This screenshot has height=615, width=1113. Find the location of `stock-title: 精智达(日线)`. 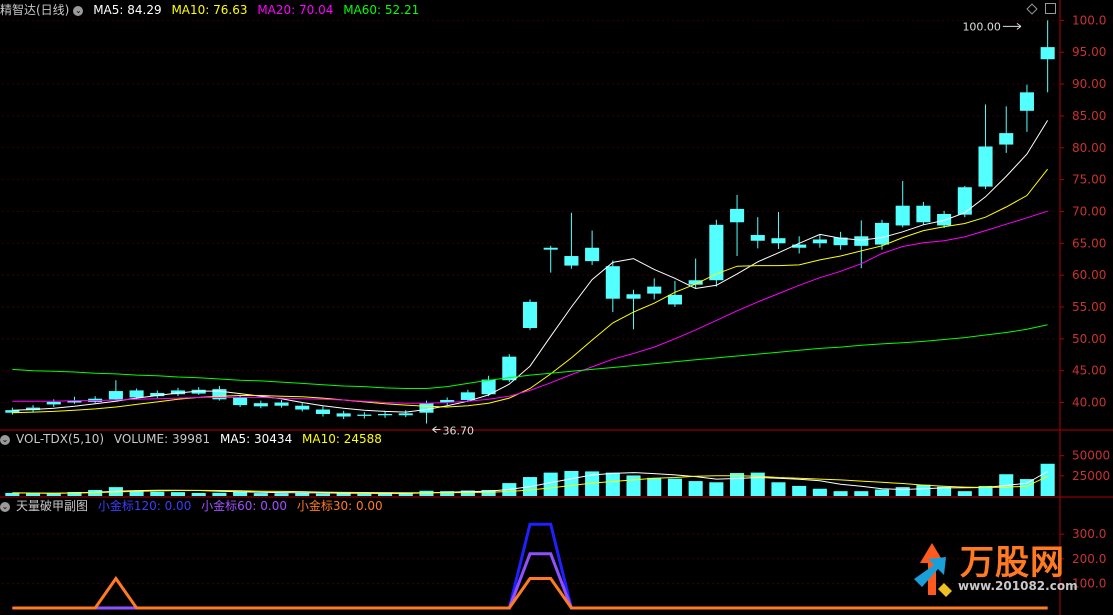

stock-title: 精智达(日线) is located at coordinates (34, 10).